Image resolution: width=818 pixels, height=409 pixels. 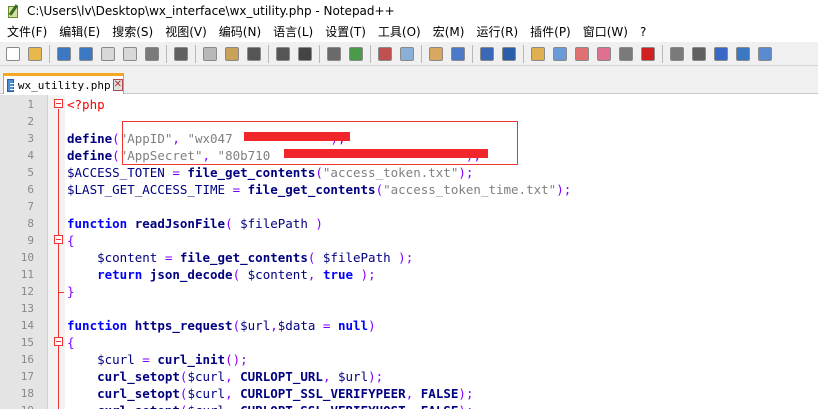 What do you see at coordinates (181, 54) in the screenshot?
I see `cut-button` at bounding box center [181, 54].